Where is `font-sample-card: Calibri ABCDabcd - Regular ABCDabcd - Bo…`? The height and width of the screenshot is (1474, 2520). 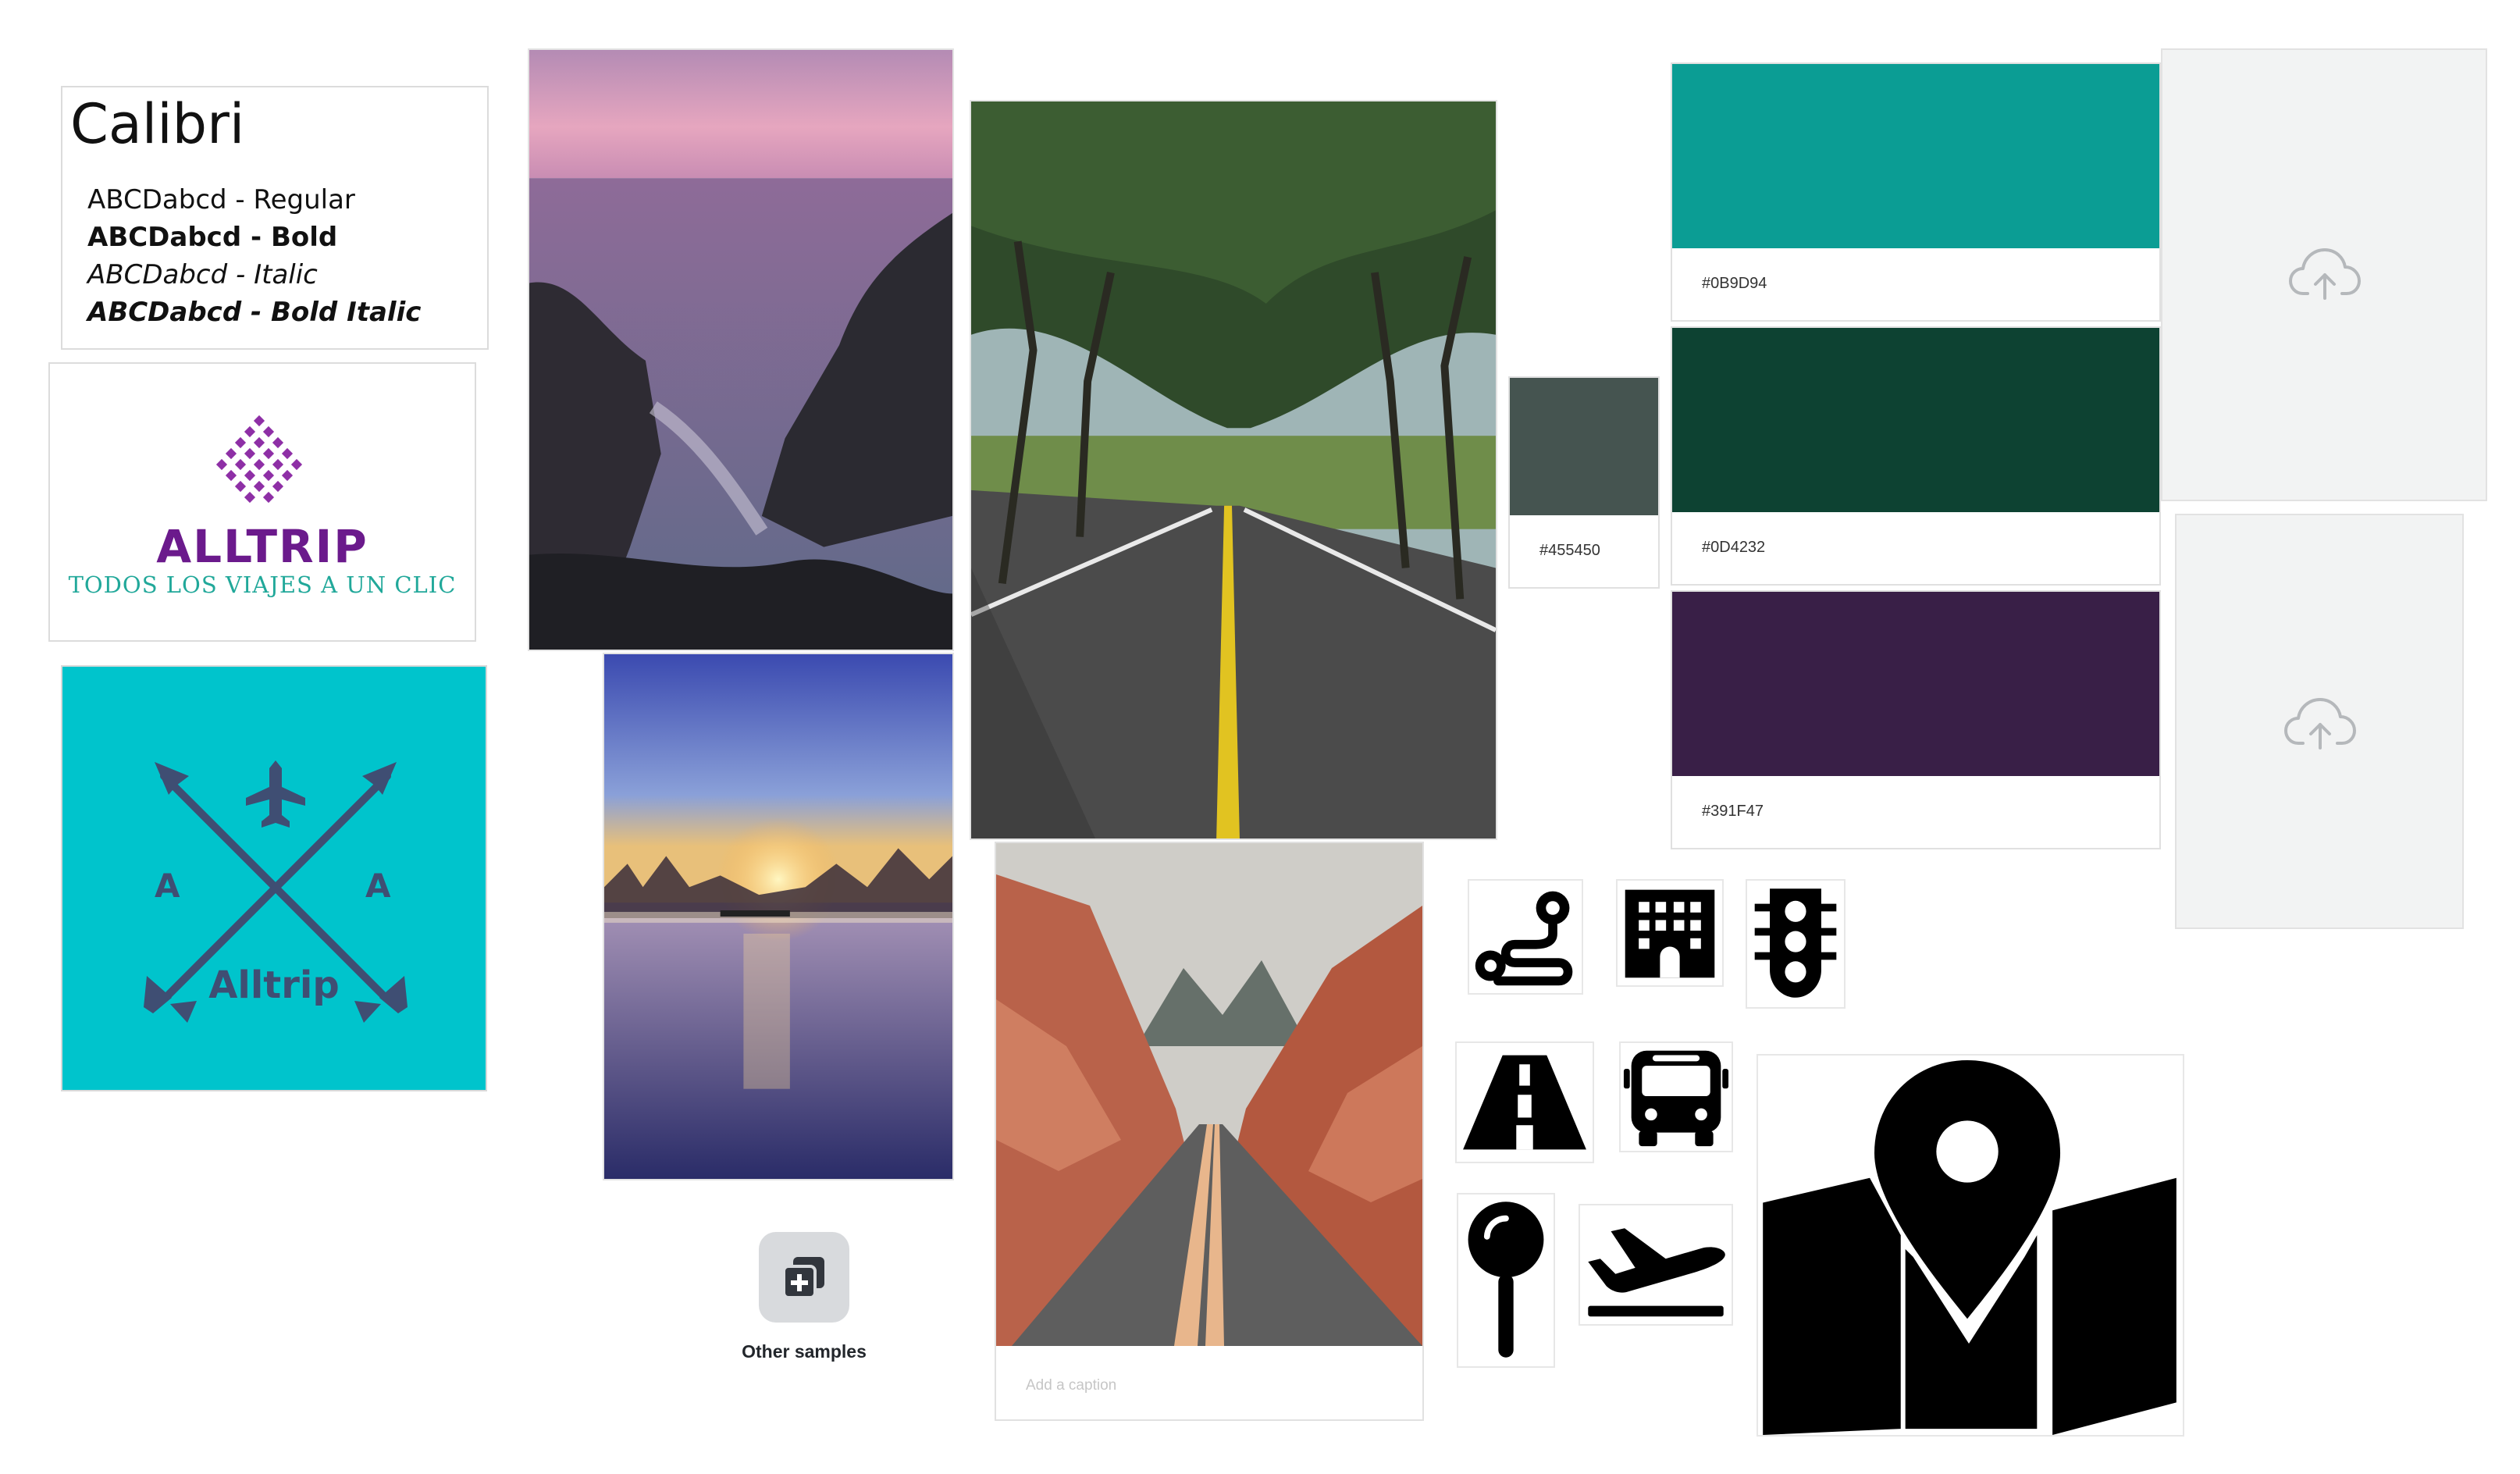 font-sample-card: Calibri ABCDabcd - Regular ABCDabcd - Bo… is located at coordinates (275, 218).